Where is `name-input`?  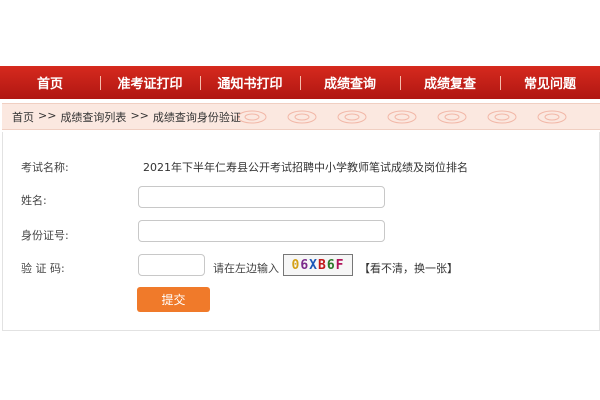
name-input is located at coordinates (261, 197).